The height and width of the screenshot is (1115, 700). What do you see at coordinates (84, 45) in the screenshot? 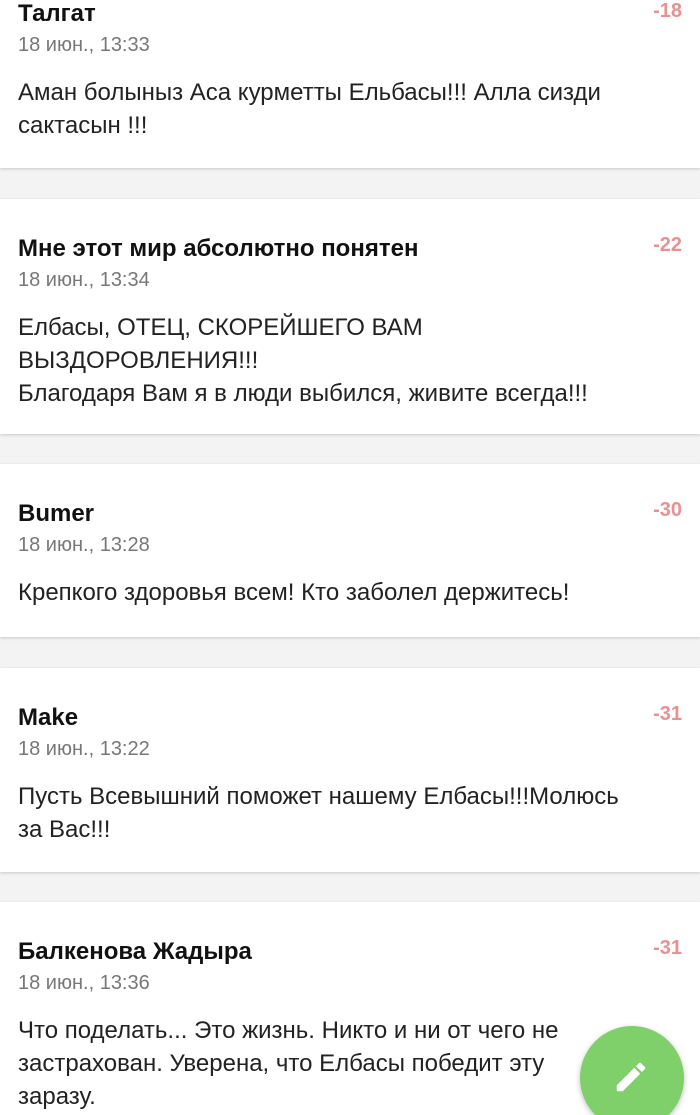
I see `comment-date: 18 июн., 13:33` at bounding box center [84, 45].